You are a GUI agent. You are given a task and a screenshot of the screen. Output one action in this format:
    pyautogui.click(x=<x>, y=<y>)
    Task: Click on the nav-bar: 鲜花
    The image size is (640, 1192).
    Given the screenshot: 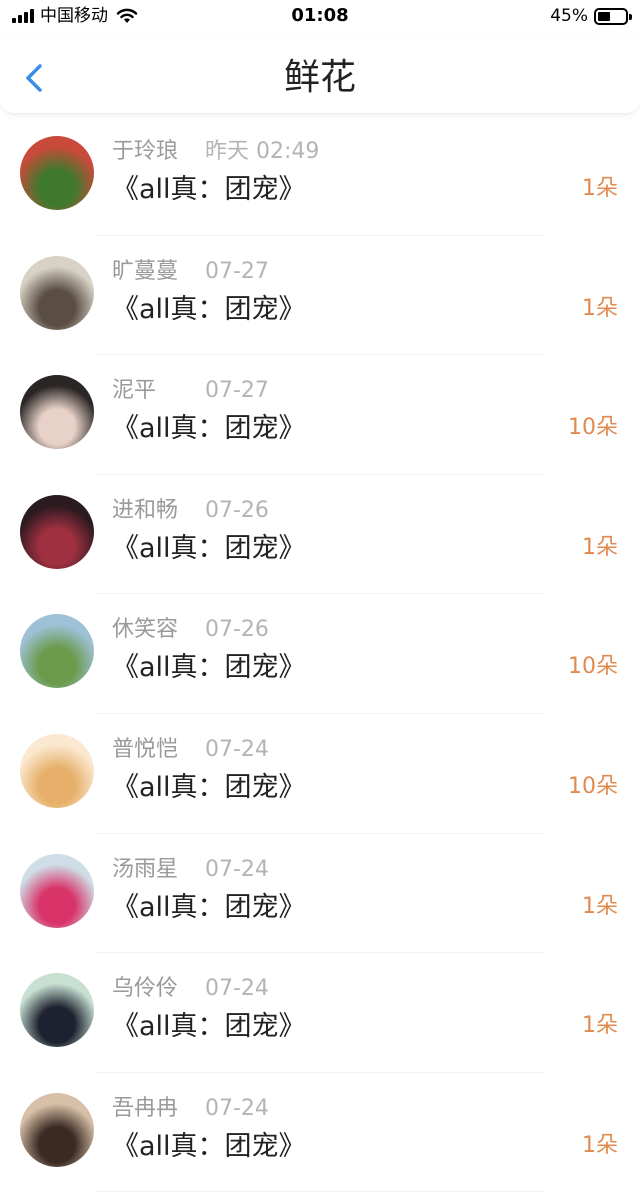 What is the action you would take?
    pyautogui.click(x=320, y=75)
    